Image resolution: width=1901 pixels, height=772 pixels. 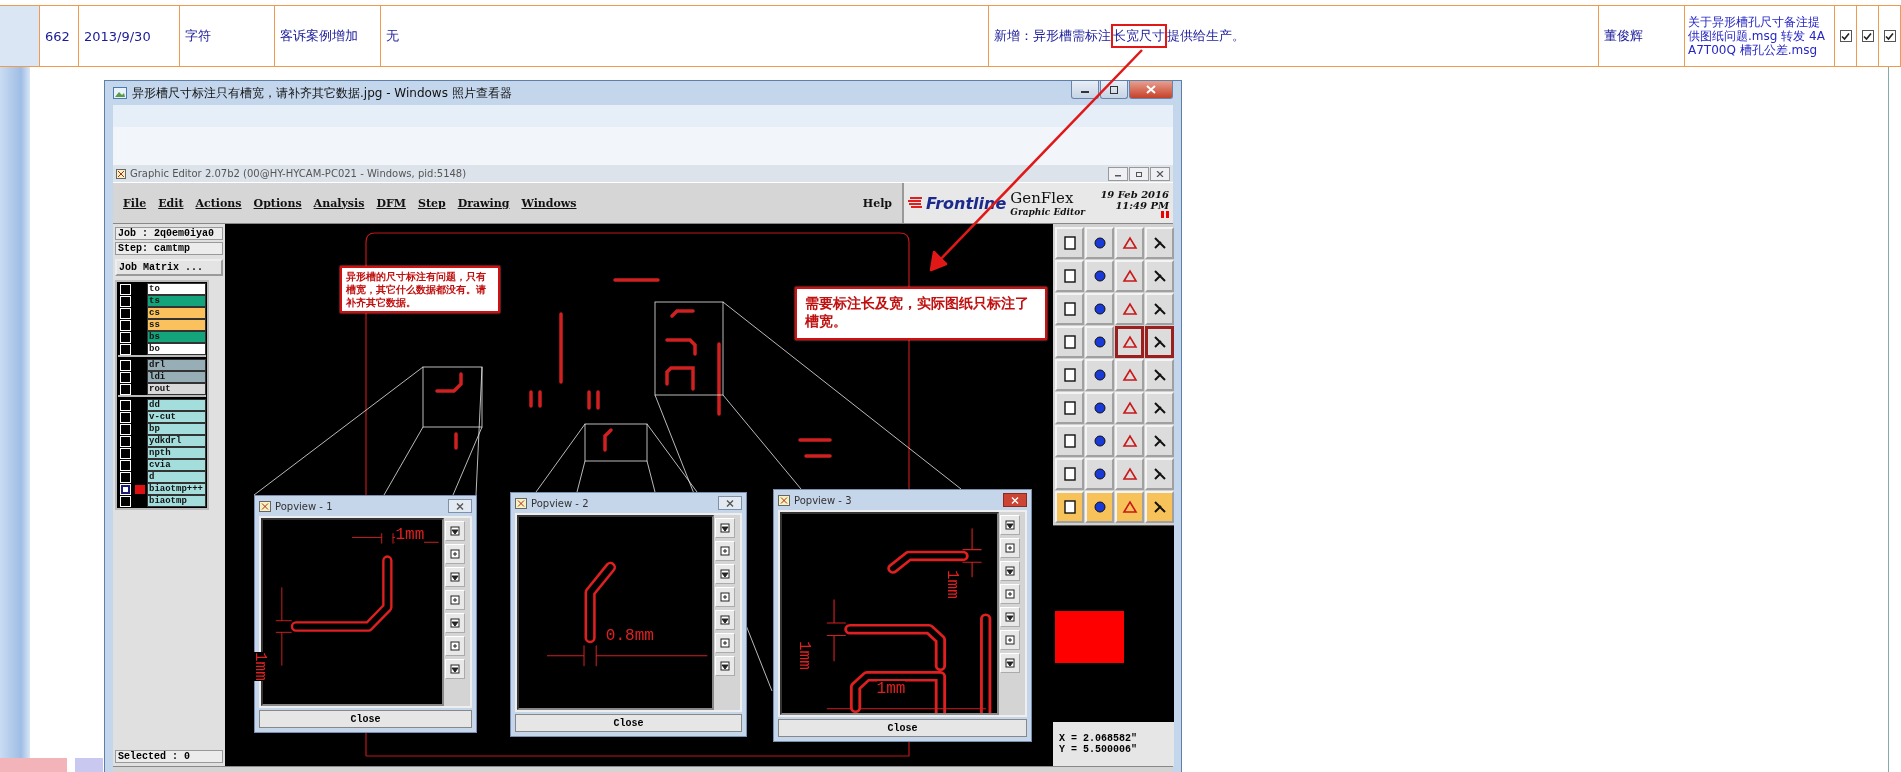 What do you see at coordinates (176, 365) in the screenshot?
I see `layer-name: drl` at bounding box center [176, 365].